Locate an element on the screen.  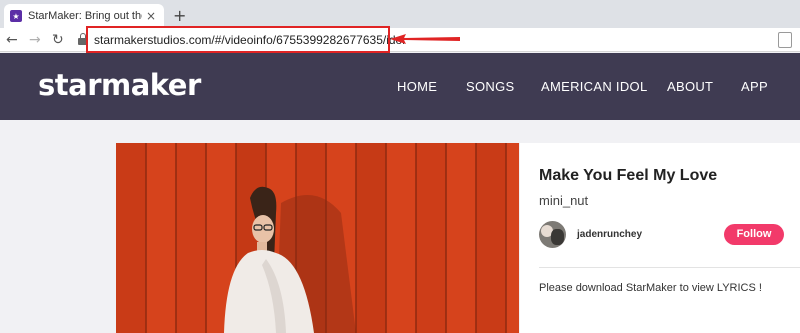
reload-icon: ↻ is located at coordinates (58, 40).